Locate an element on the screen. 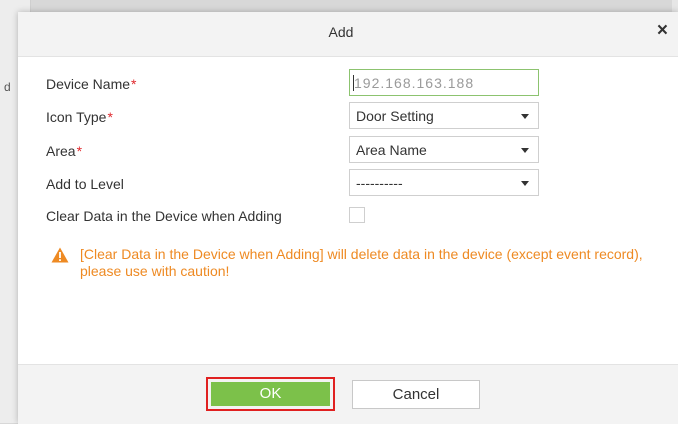  close-icon: × is located at coordinates (662, 30).